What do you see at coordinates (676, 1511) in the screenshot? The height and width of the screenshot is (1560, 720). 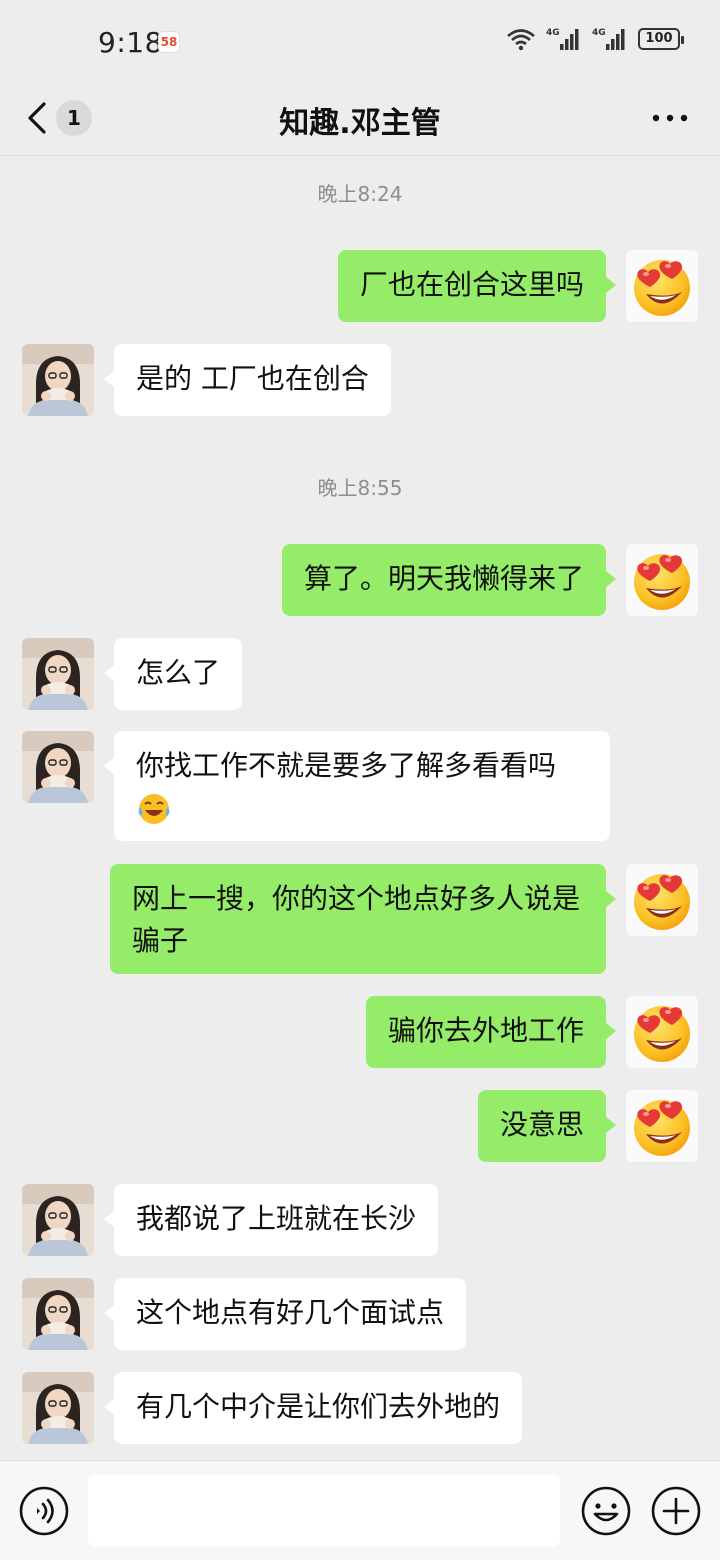 I see `plus-icon` at bounding box center [676, 1511].